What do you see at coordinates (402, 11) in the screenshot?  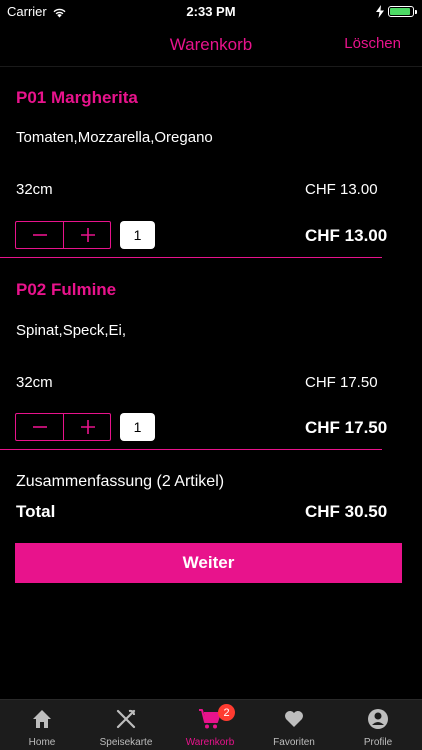 I see `battery-icon` at bounding box center [402, 11].